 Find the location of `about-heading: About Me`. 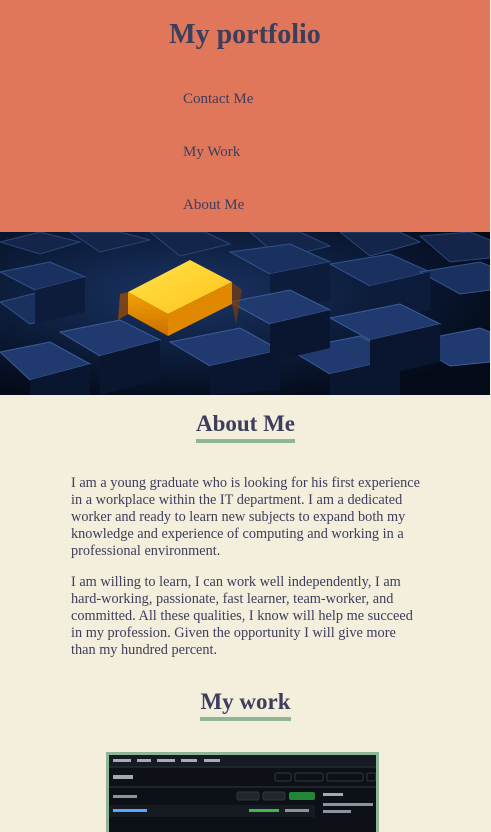

about-heading: About Me is located at coordinates (245, 427).